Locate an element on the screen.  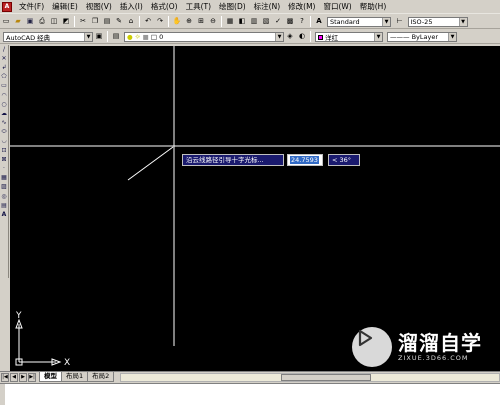
workspace-value: AutoCAD 经典 is located at coordinates (28, 37).